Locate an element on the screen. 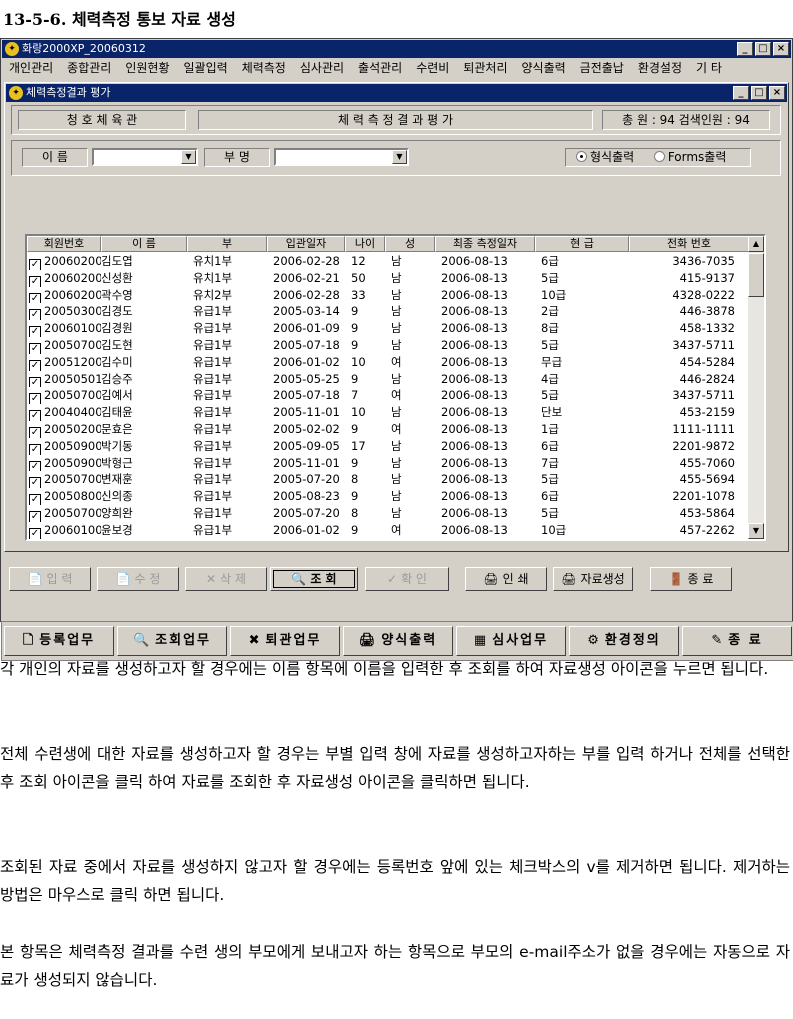 This screenshot has width=793, height=1019. column-header: 전화 번호 is located at coordinates (689, 244).